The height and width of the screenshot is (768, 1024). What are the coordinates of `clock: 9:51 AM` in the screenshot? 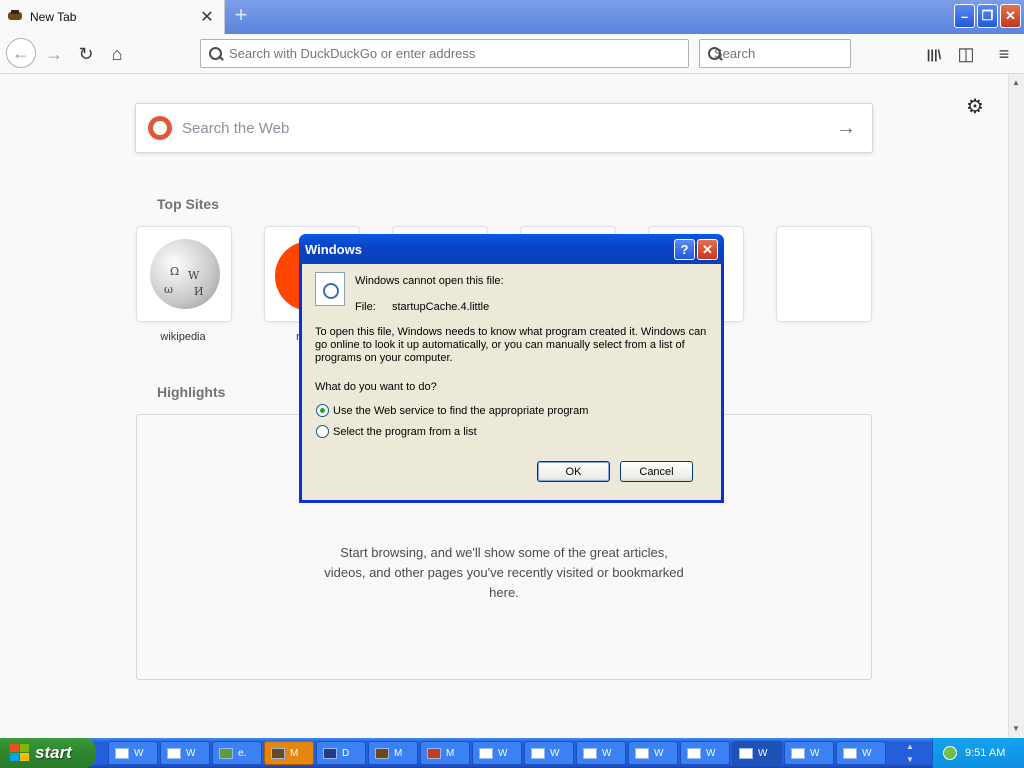 It's located at (985, 753).